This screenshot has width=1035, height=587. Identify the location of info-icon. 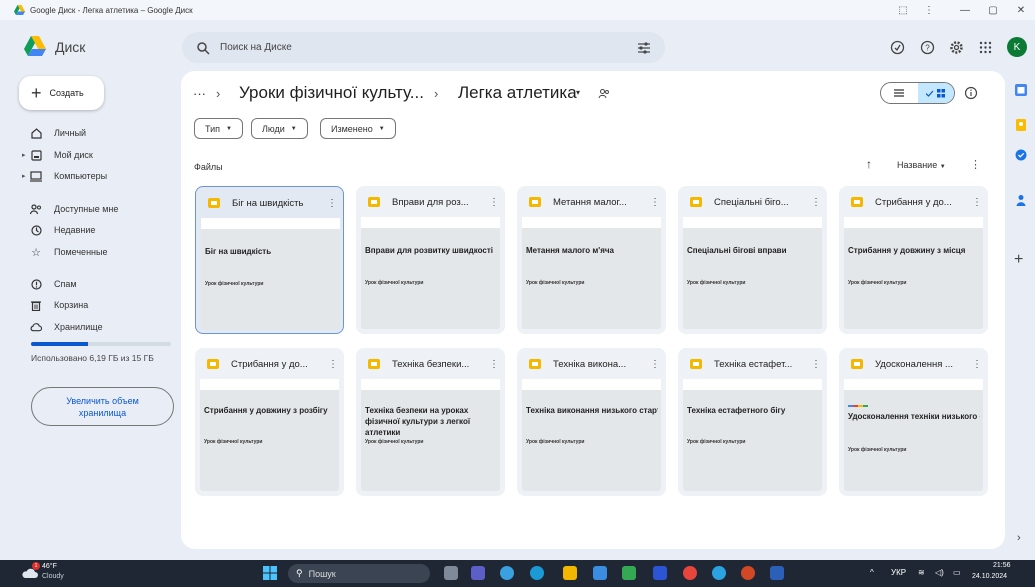
(971, 93).